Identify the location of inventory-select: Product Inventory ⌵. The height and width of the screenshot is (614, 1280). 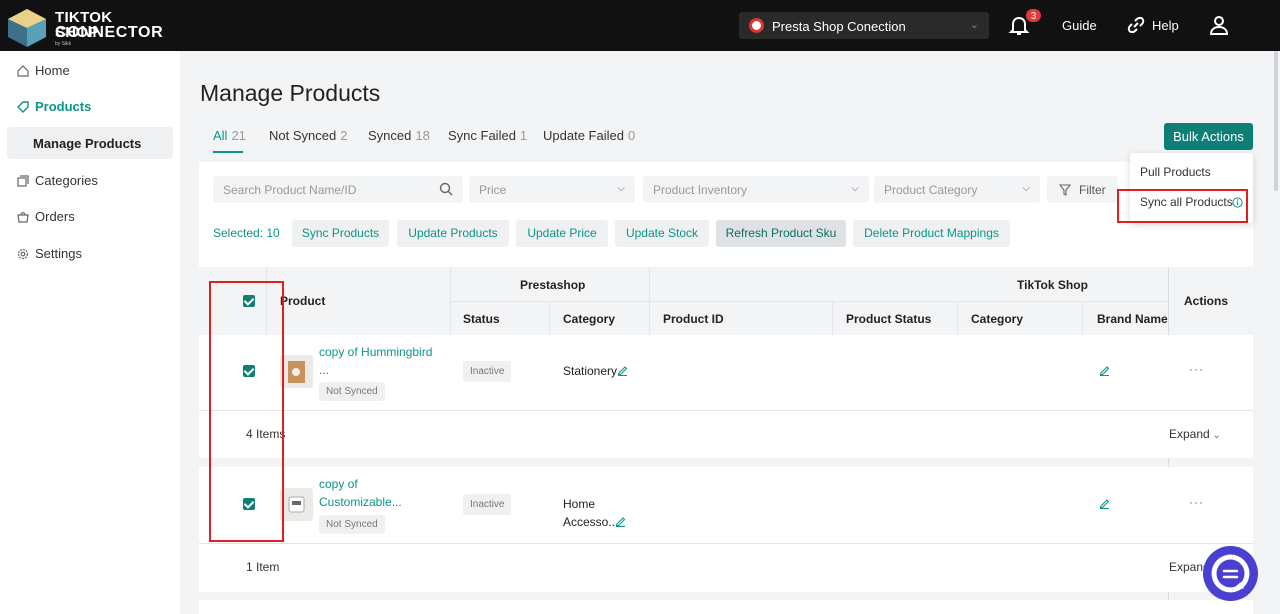
(756, 189).